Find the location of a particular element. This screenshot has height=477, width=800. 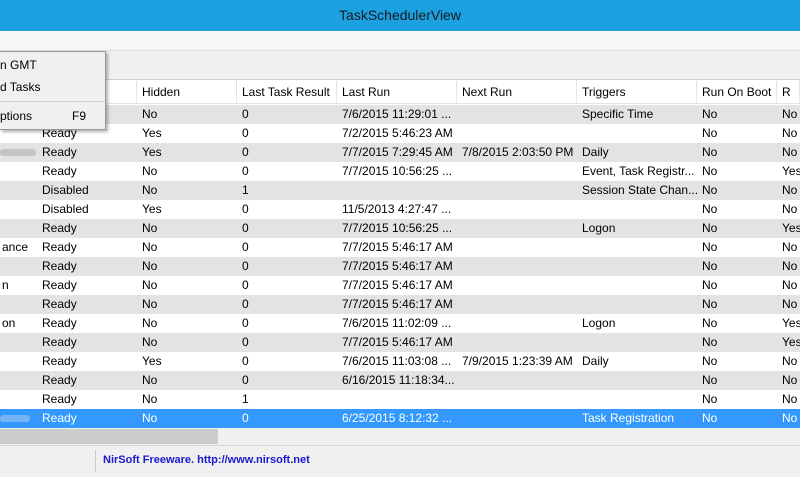

next-run-cell: 7/9/2015 1:23:39 AM is located at coordinates (517, 361).